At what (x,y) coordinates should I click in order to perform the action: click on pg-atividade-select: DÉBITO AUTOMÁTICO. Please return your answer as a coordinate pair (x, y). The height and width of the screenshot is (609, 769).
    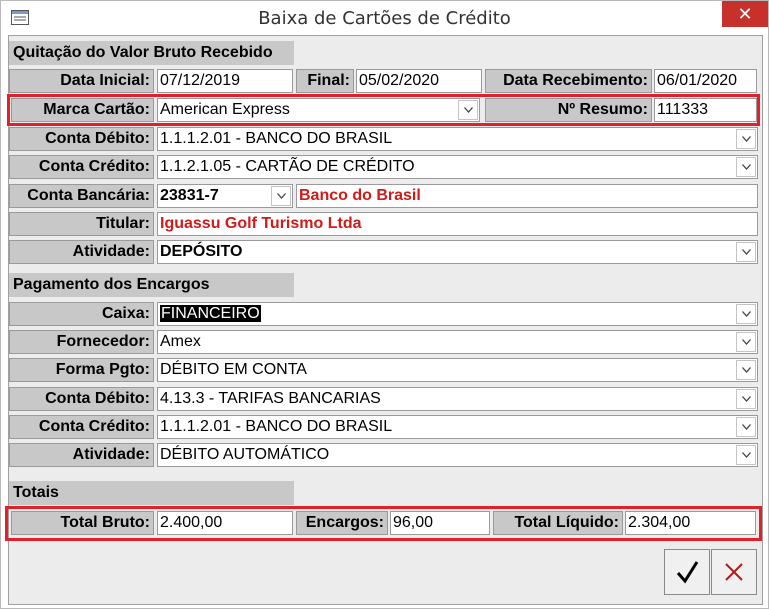
    Looking at the image, I should click on (457, 455).